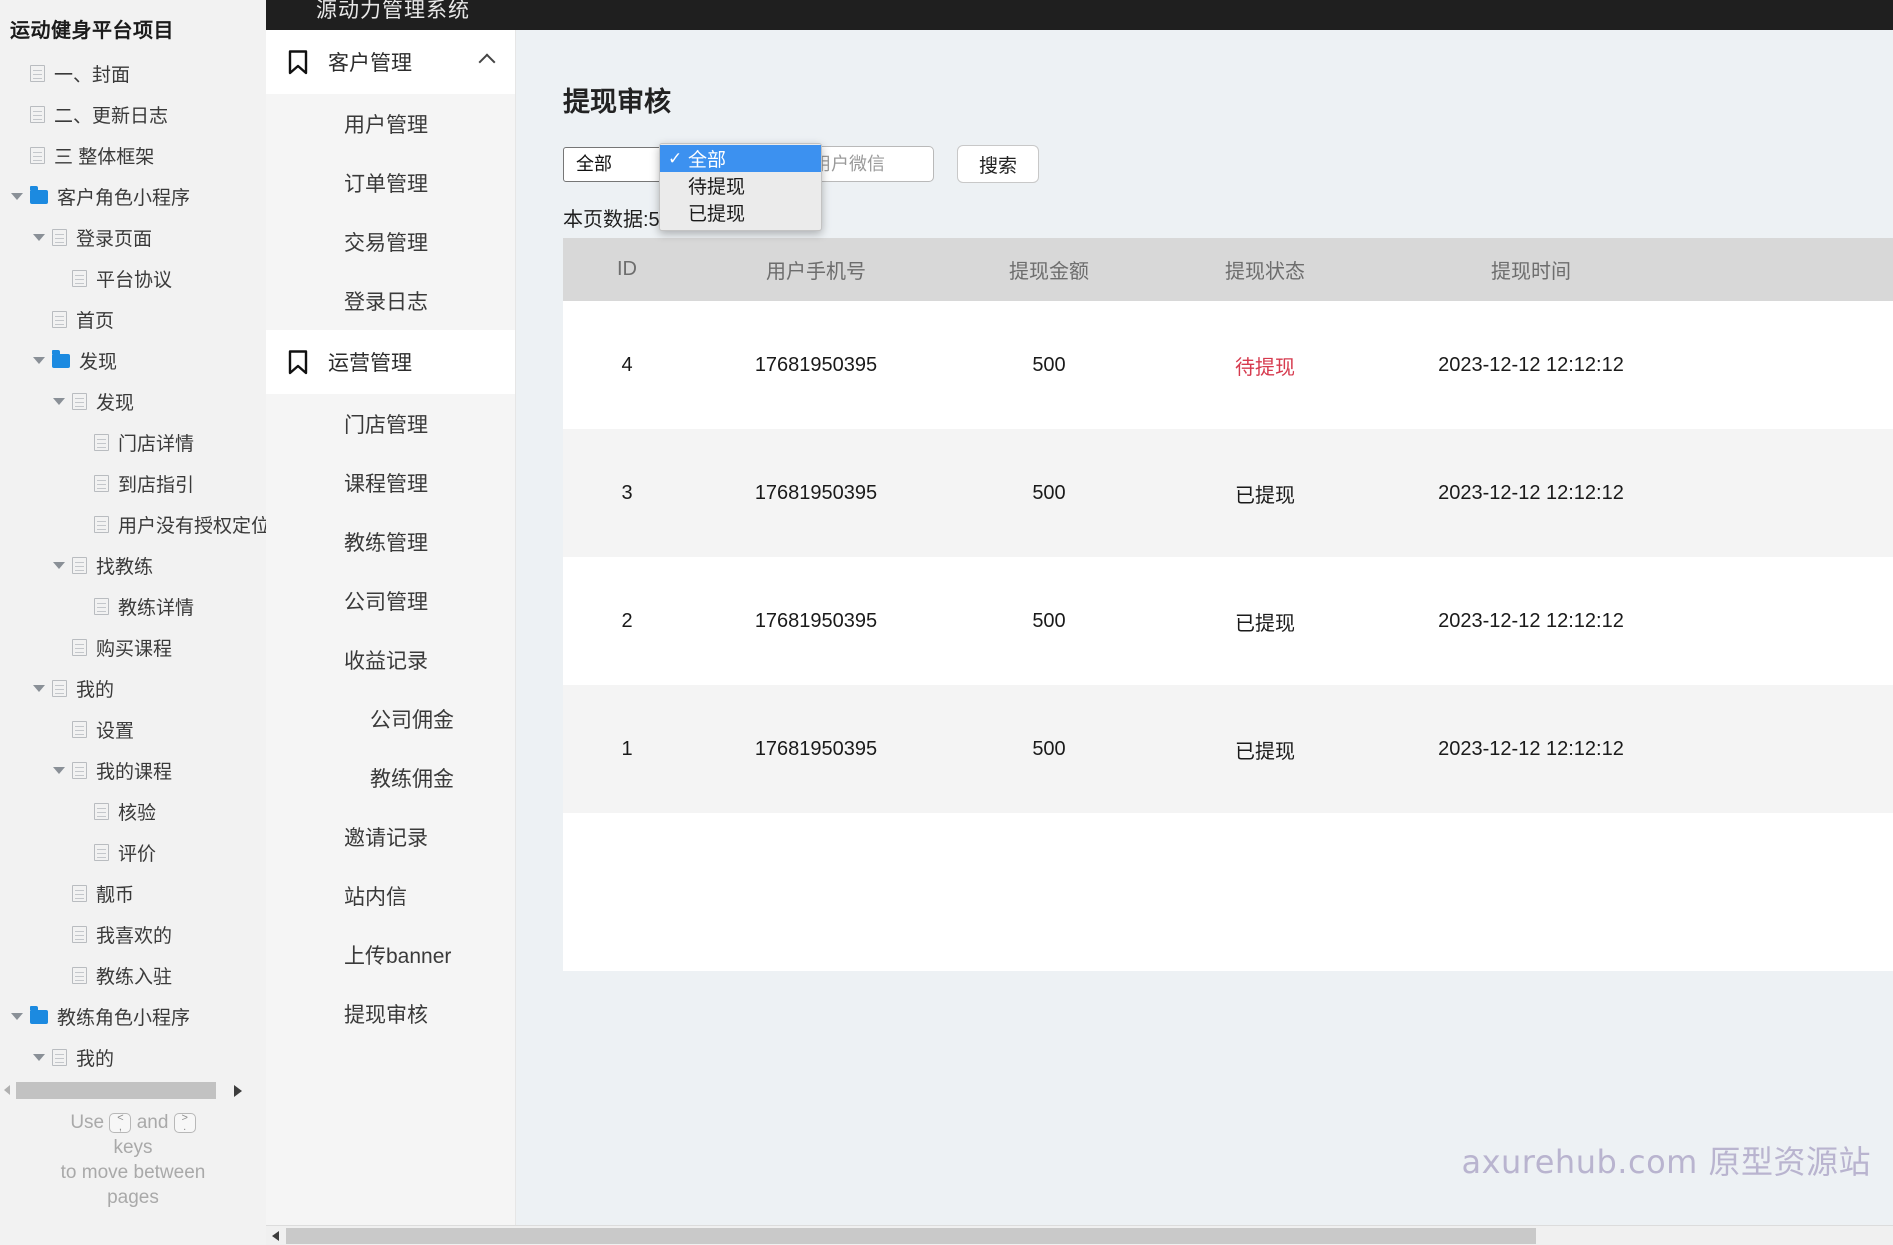  I want to click on column-header-amount: 提现金额, so click(1049, 272).